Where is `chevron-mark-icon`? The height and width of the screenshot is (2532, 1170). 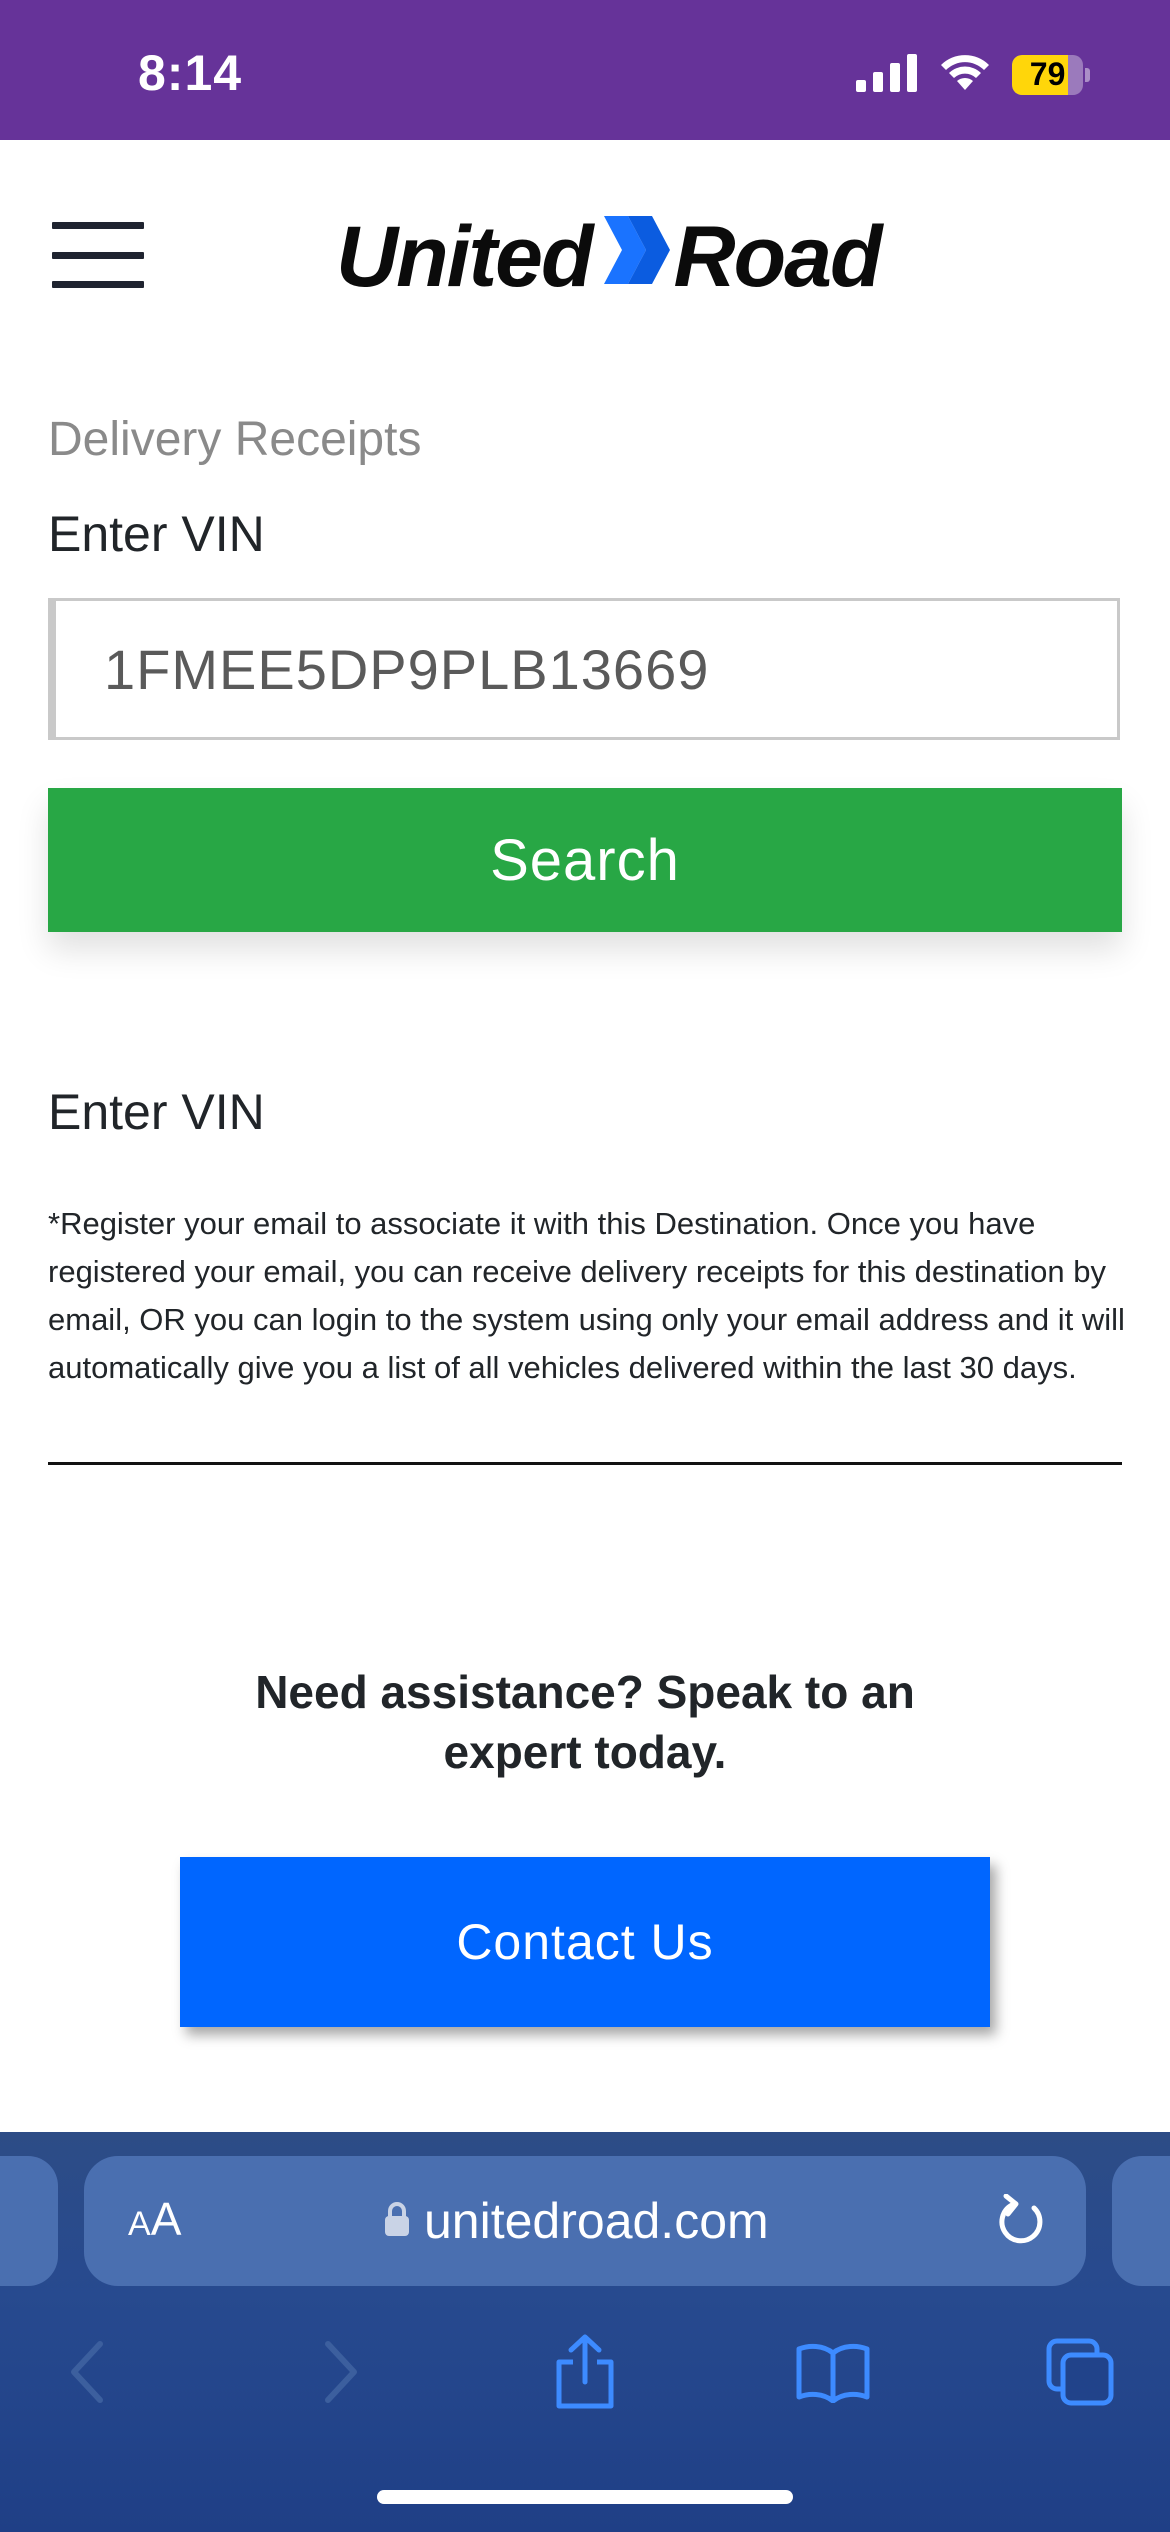 chevron-mark-icon is located at coordinates (634, 257).